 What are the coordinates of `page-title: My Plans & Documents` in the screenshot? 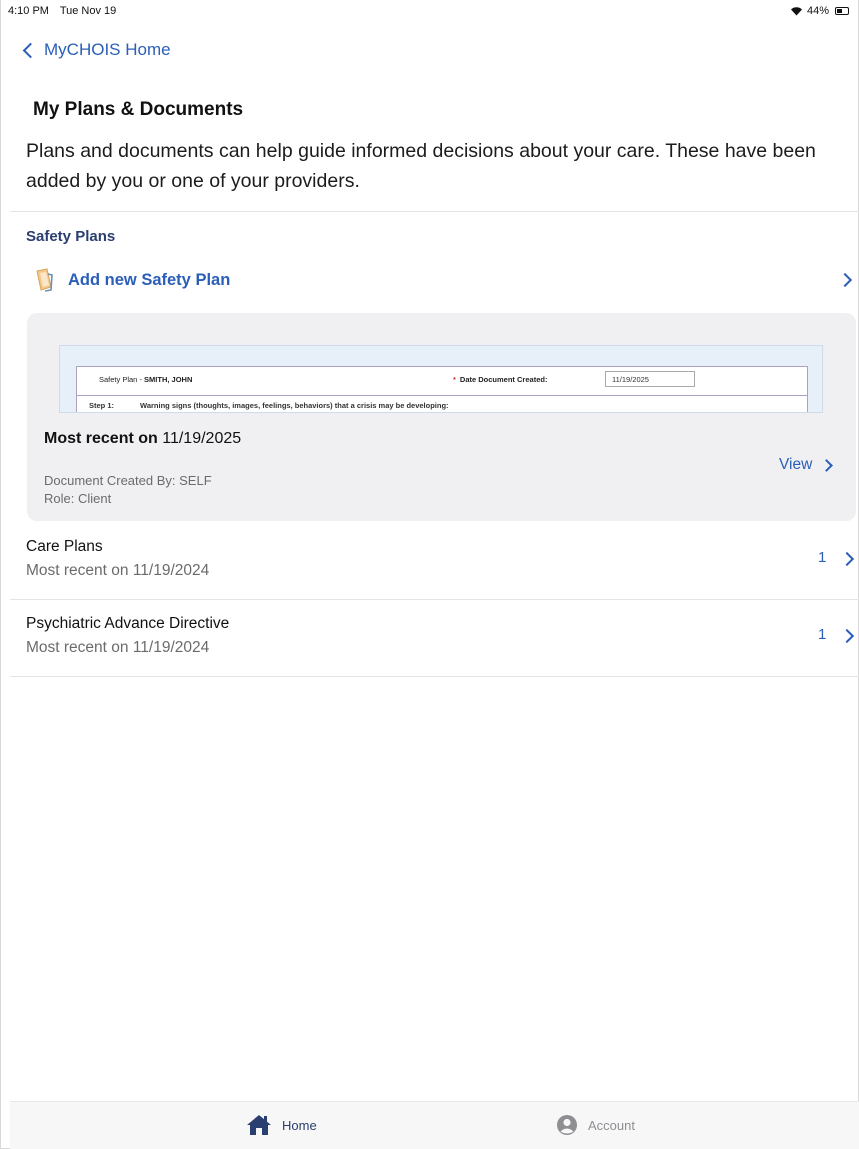 It's located at (138, 109).